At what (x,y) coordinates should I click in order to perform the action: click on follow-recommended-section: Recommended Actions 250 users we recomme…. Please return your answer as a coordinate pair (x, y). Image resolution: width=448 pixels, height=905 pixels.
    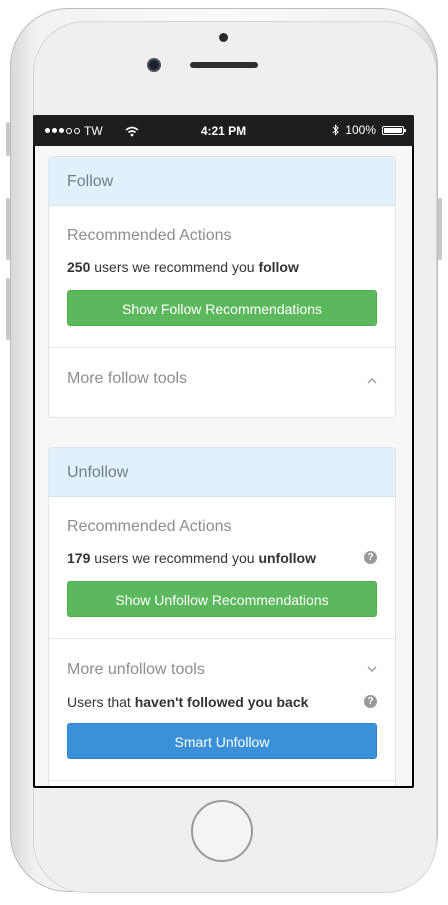
    Looking at the image, I should click on (222, 276).